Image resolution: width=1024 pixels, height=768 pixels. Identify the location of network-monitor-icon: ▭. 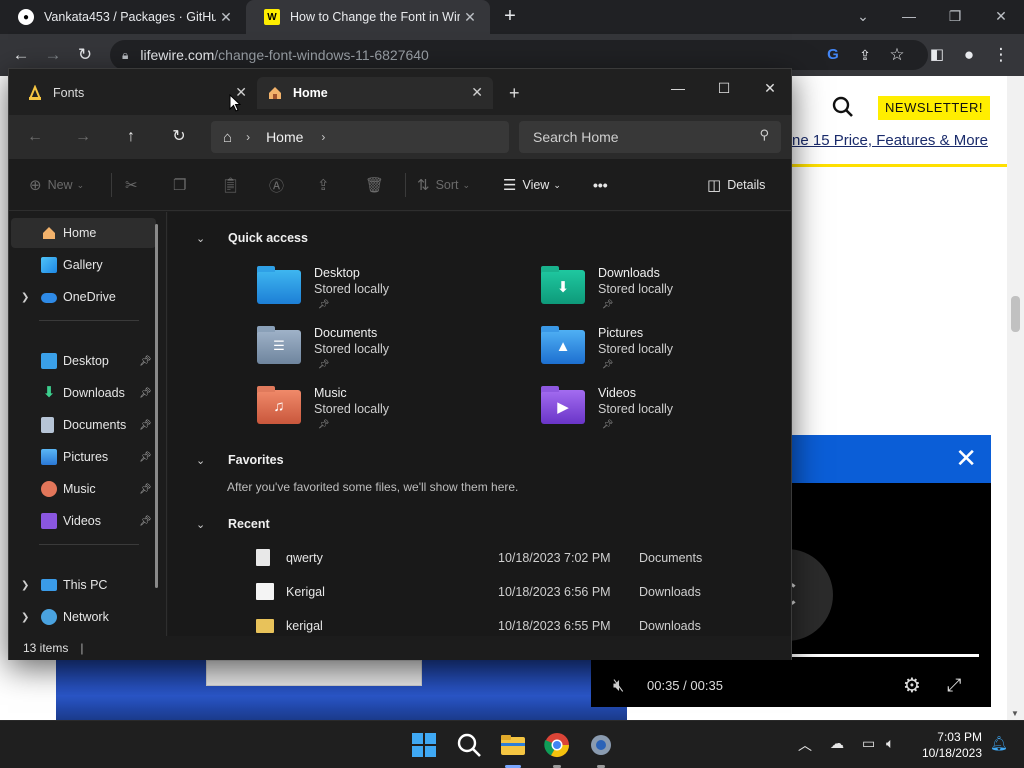
(868, 743).